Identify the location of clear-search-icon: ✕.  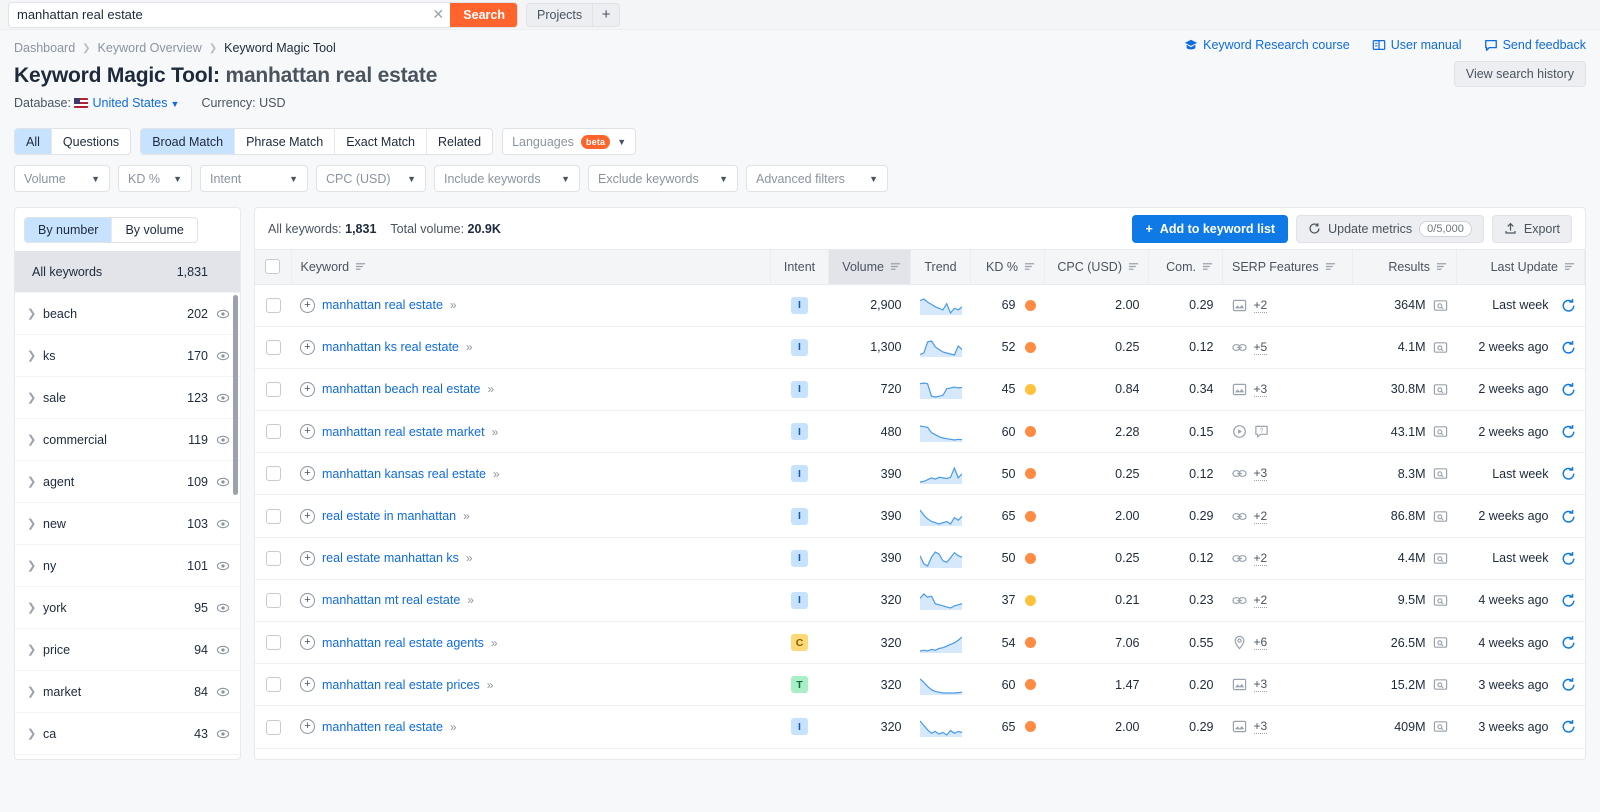
(438, 15).